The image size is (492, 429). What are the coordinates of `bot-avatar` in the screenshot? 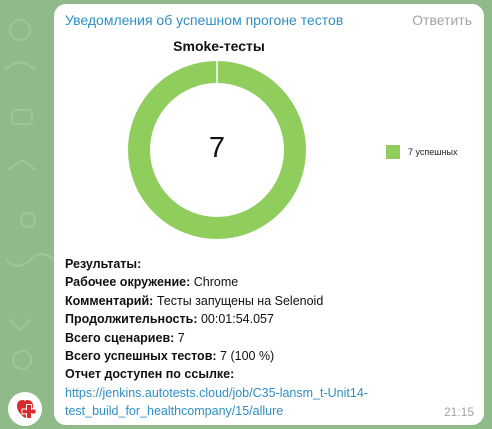 It's located at (25, 409).